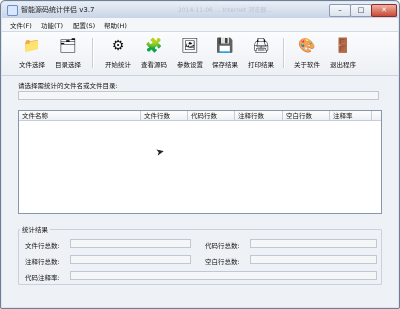 This screenshot has height=309, width=400. What do you see at coordinates (84, 25) in the screenshot?
I see `menu-settings: 配置(S)` at bounding box center [84, 25].